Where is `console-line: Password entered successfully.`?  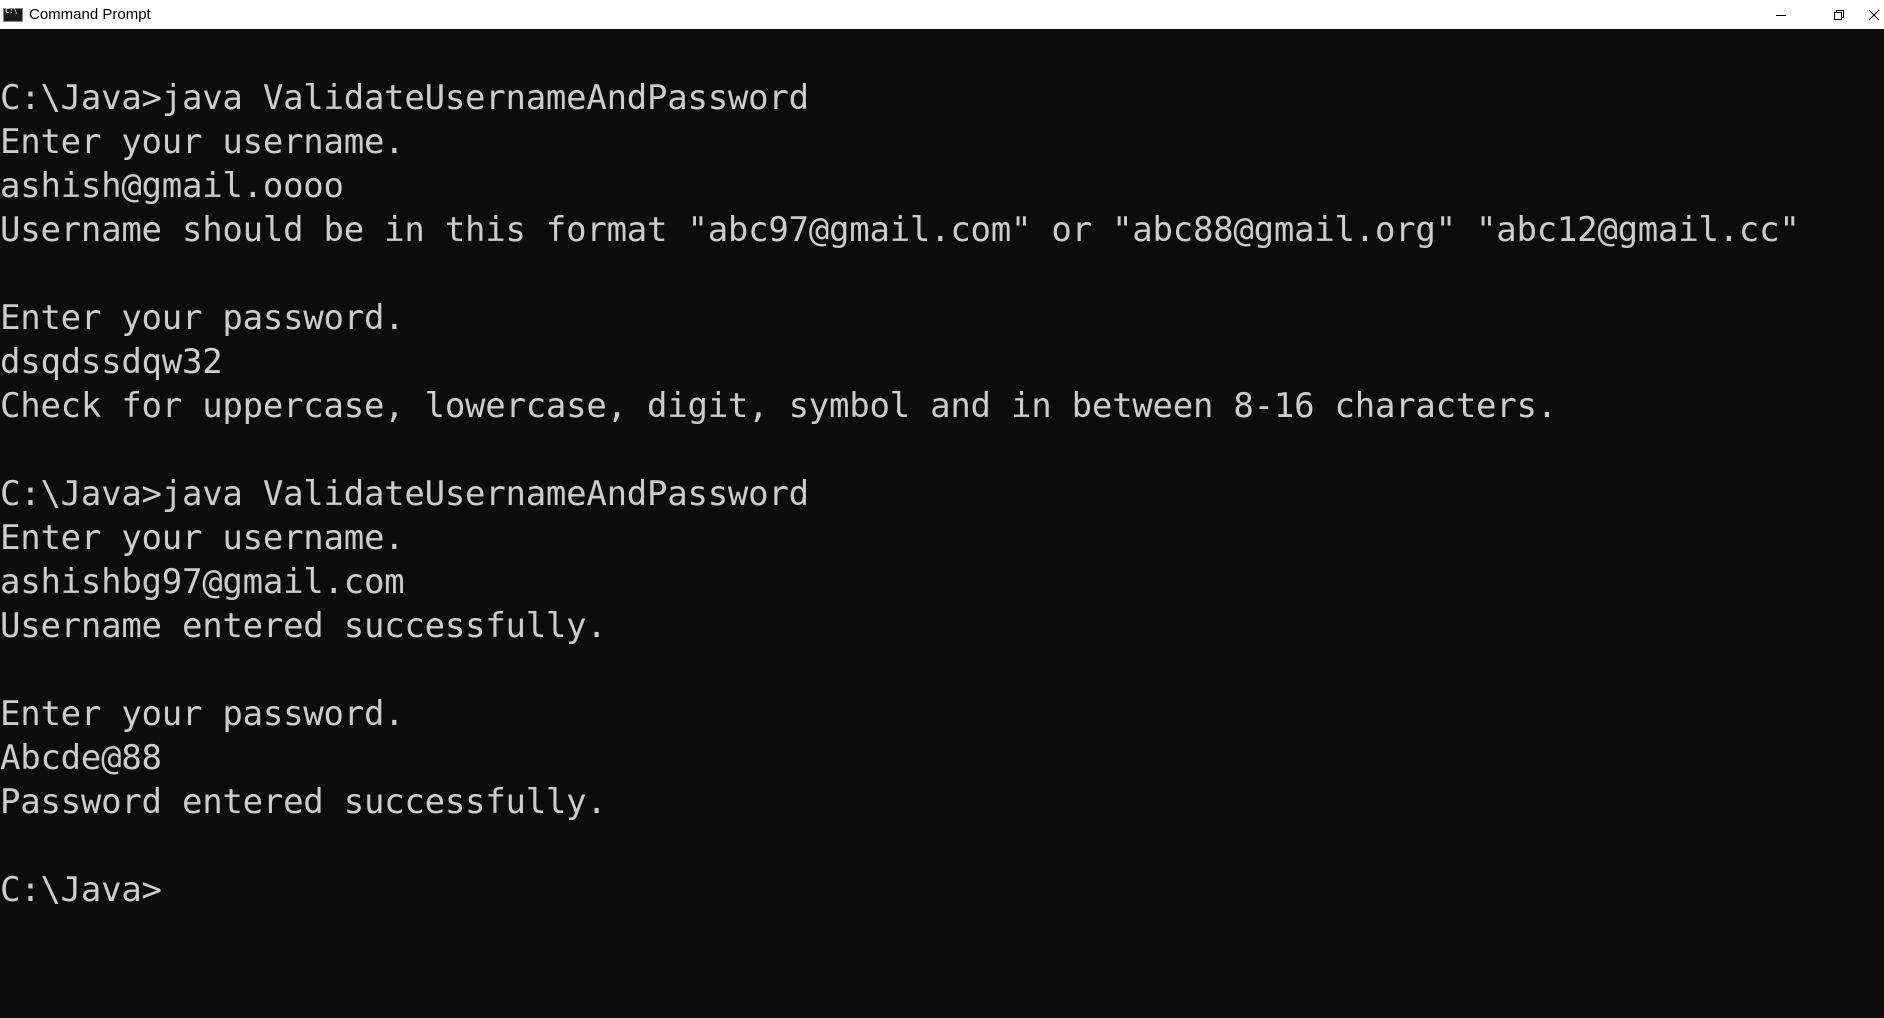
console-line: Password entered successfully. is located at coordinates (303, 802).